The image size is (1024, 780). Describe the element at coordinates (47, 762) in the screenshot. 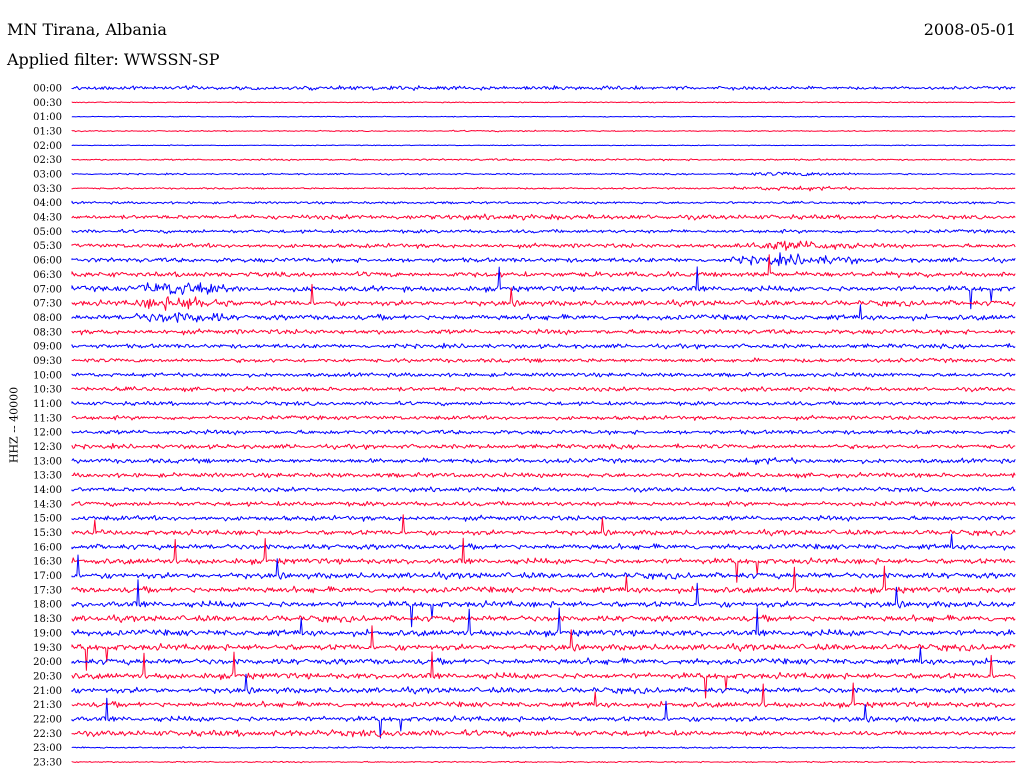

I see `time-tick-label: 23:30` at that location.